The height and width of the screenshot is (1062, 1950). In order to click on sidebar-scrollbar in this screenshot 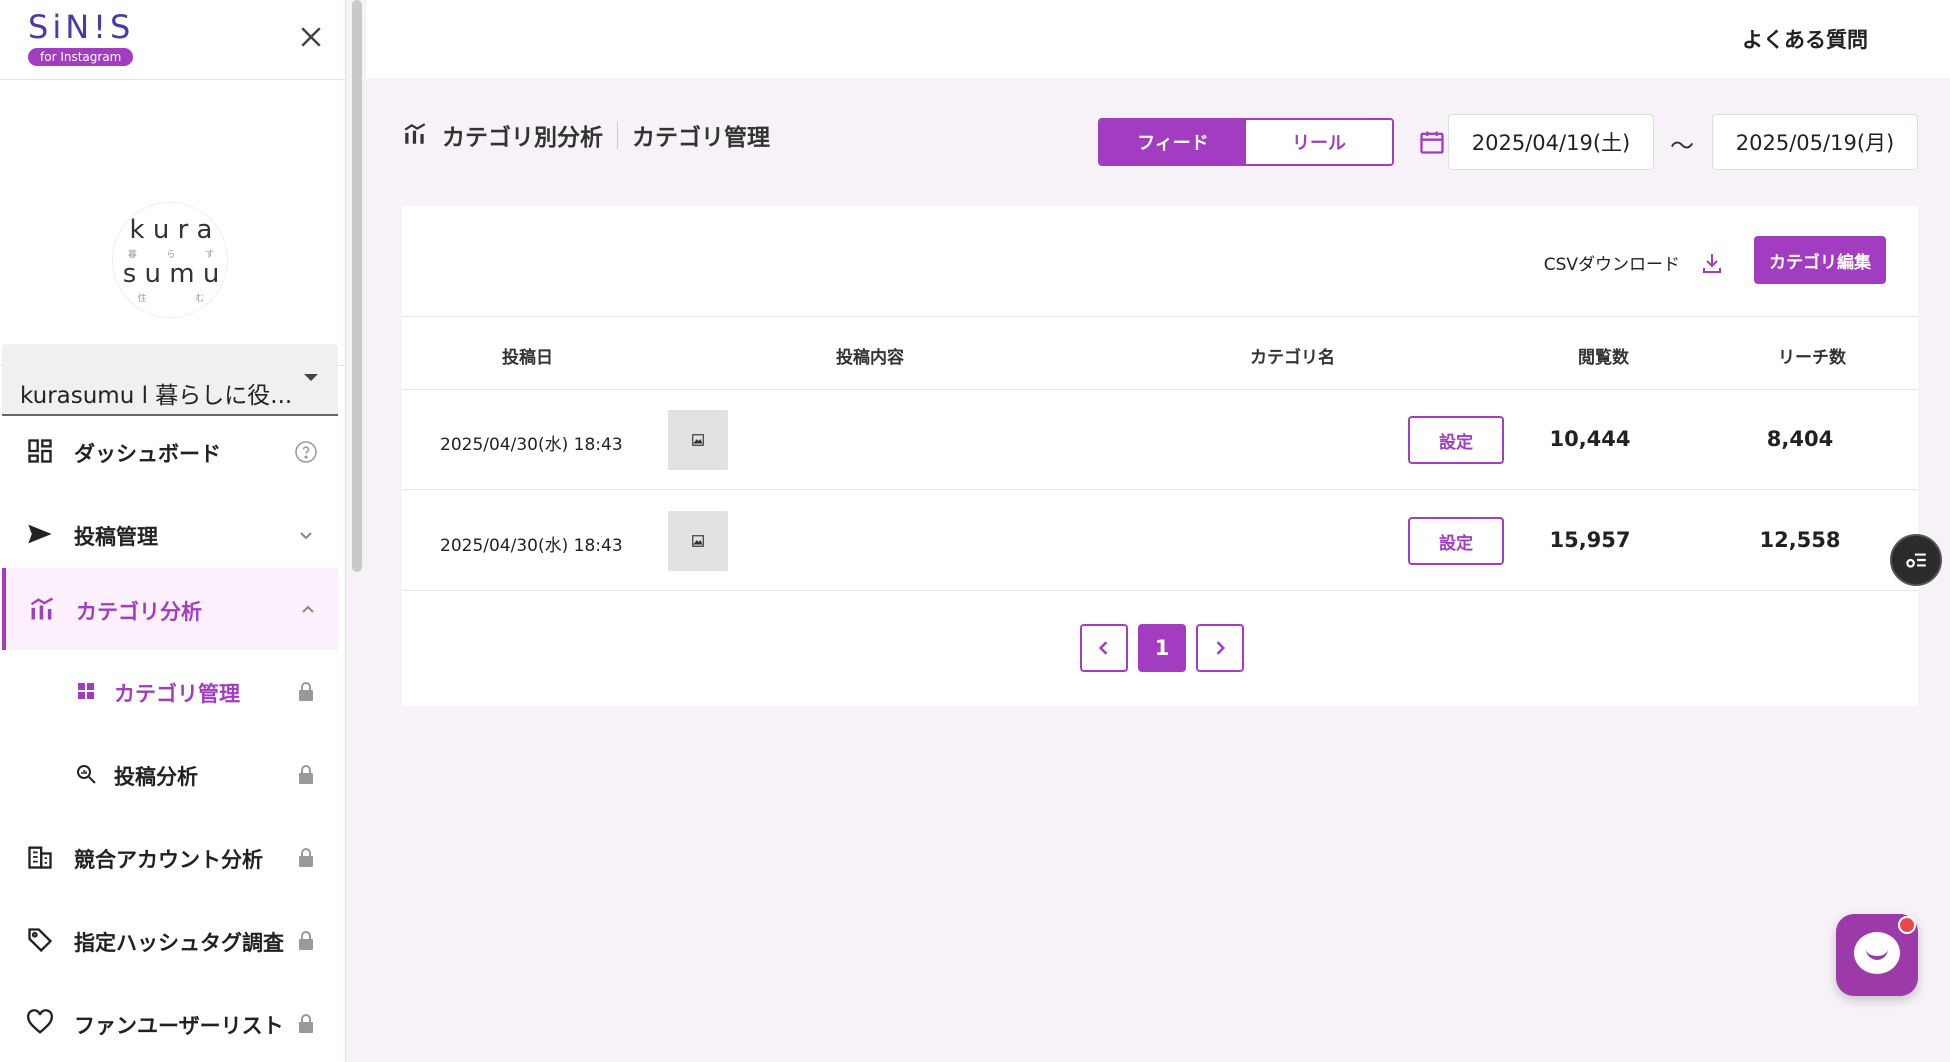, I will do `click(357, 286)`.